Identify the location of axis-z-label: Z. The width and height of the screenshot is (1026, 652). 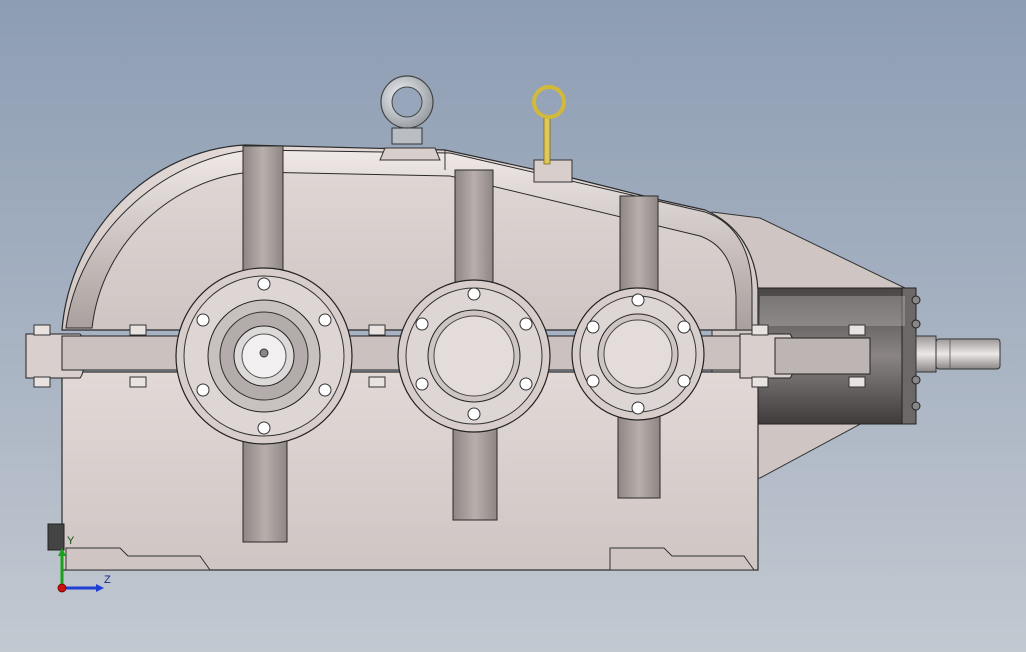
(107, 580).